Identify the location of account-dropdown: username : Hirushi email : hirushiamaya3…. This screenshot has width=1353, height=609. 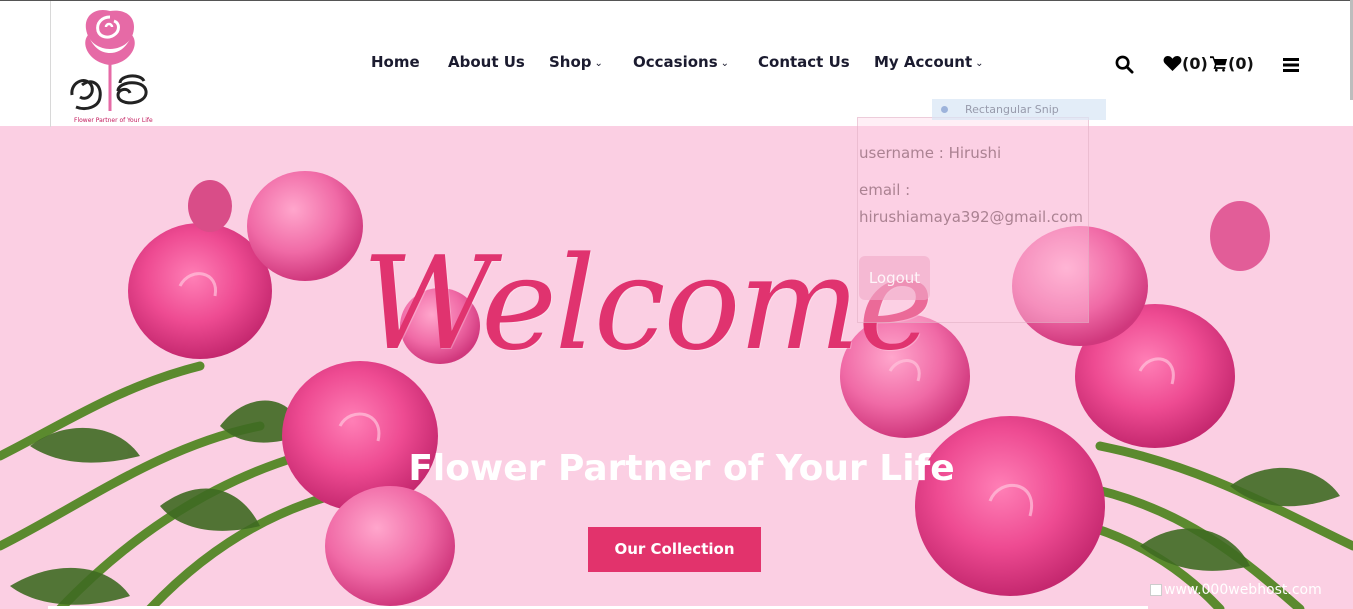
(973, 220).